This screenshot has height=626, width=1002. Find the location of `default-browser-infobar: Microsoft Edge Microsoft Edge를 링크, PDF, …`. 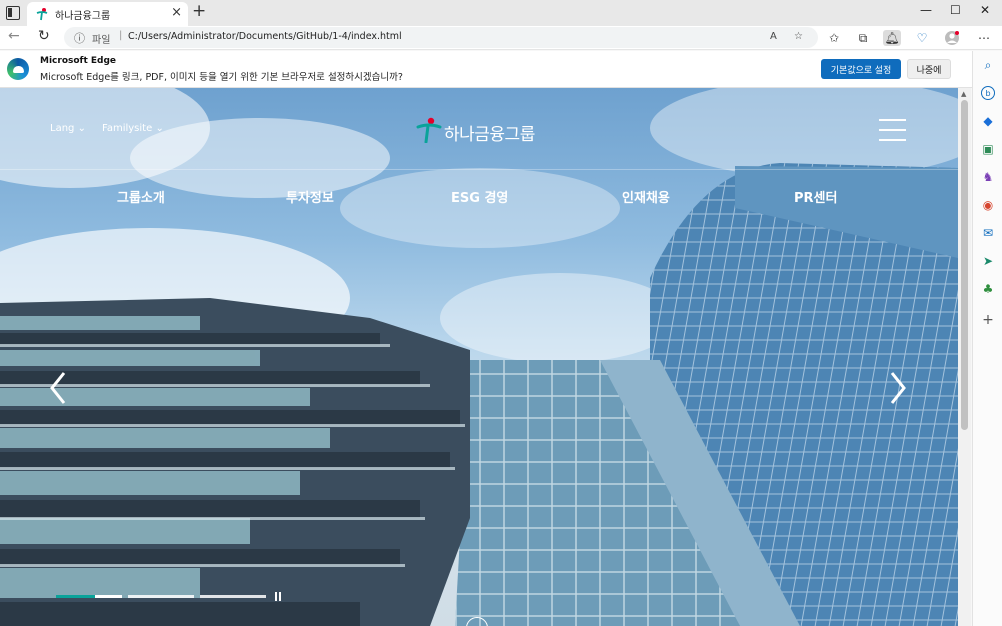

default-browser-infobar: Microsoft Edge Microsoft Edge를 링크, PDF, … is located at coordinates (486, 69).